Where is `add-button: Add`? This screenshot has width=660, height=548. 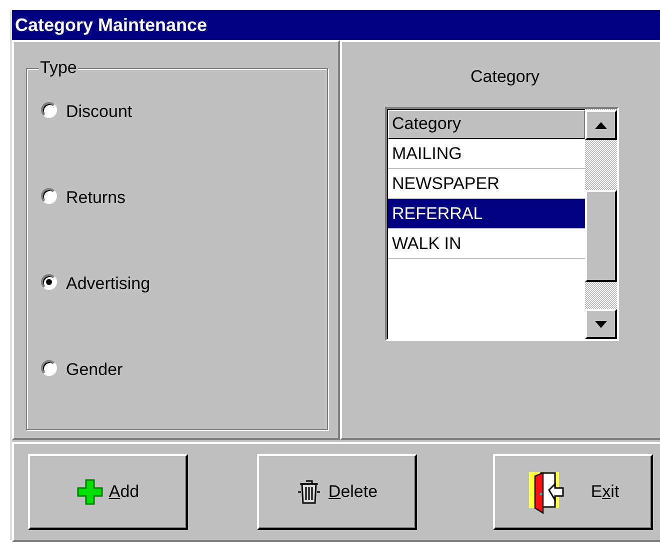
add-button: Add is located at coordinates (108, 492).